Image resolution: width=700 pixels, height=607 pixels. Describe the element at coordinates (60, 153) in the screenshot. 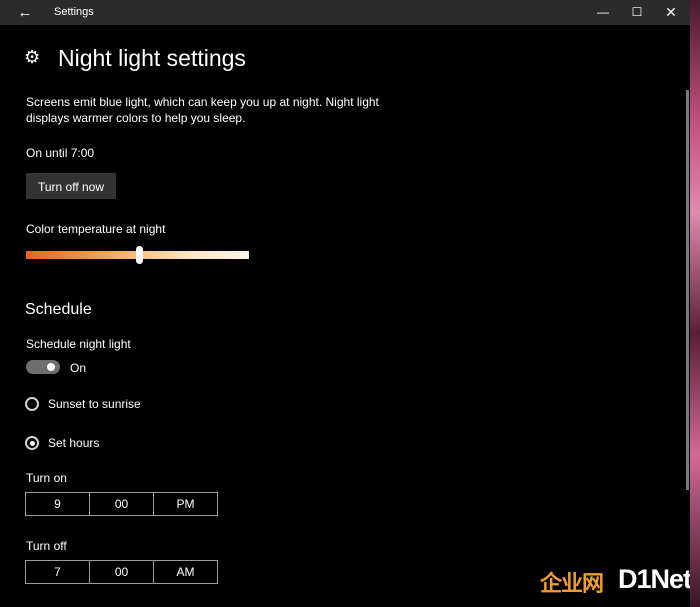

I see `status-text: On until 7:00` at that location.